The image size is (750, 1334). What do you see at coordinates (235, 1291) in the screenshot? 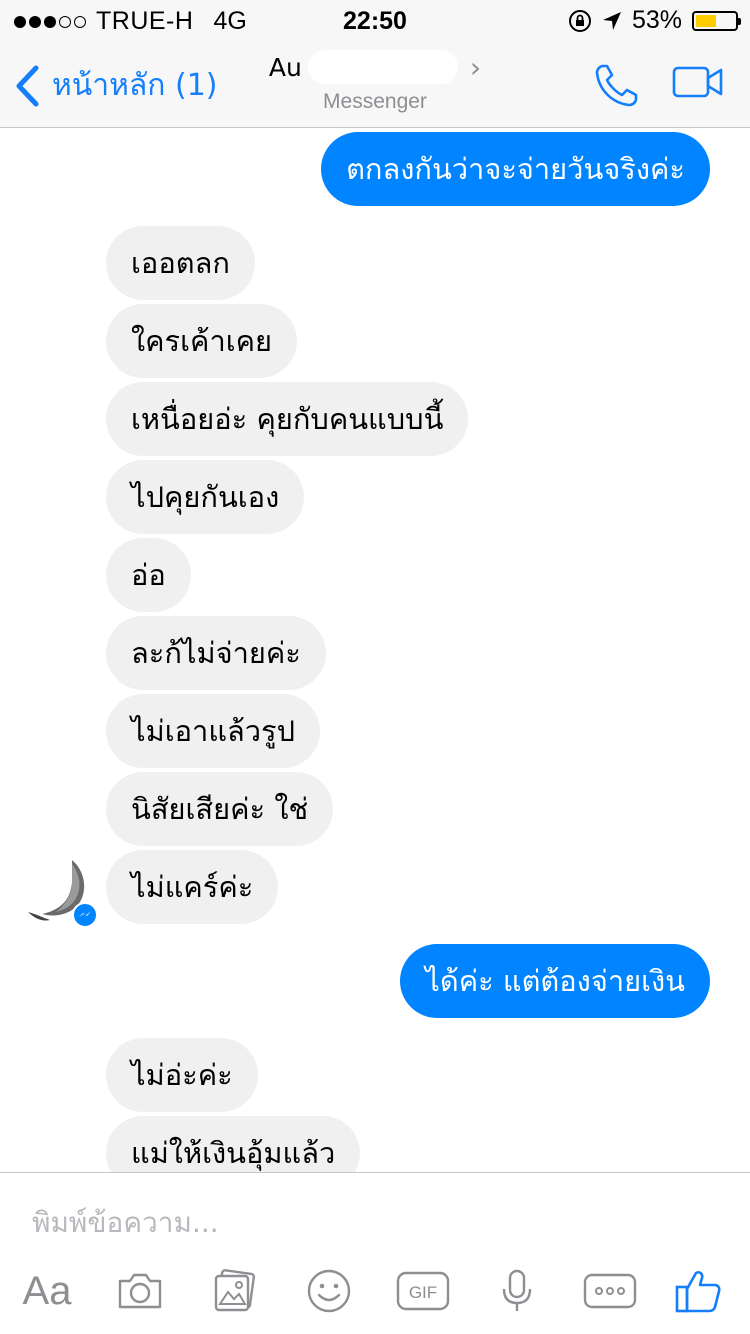
I see `gallery-icon` at bounding box center [235, 1291].